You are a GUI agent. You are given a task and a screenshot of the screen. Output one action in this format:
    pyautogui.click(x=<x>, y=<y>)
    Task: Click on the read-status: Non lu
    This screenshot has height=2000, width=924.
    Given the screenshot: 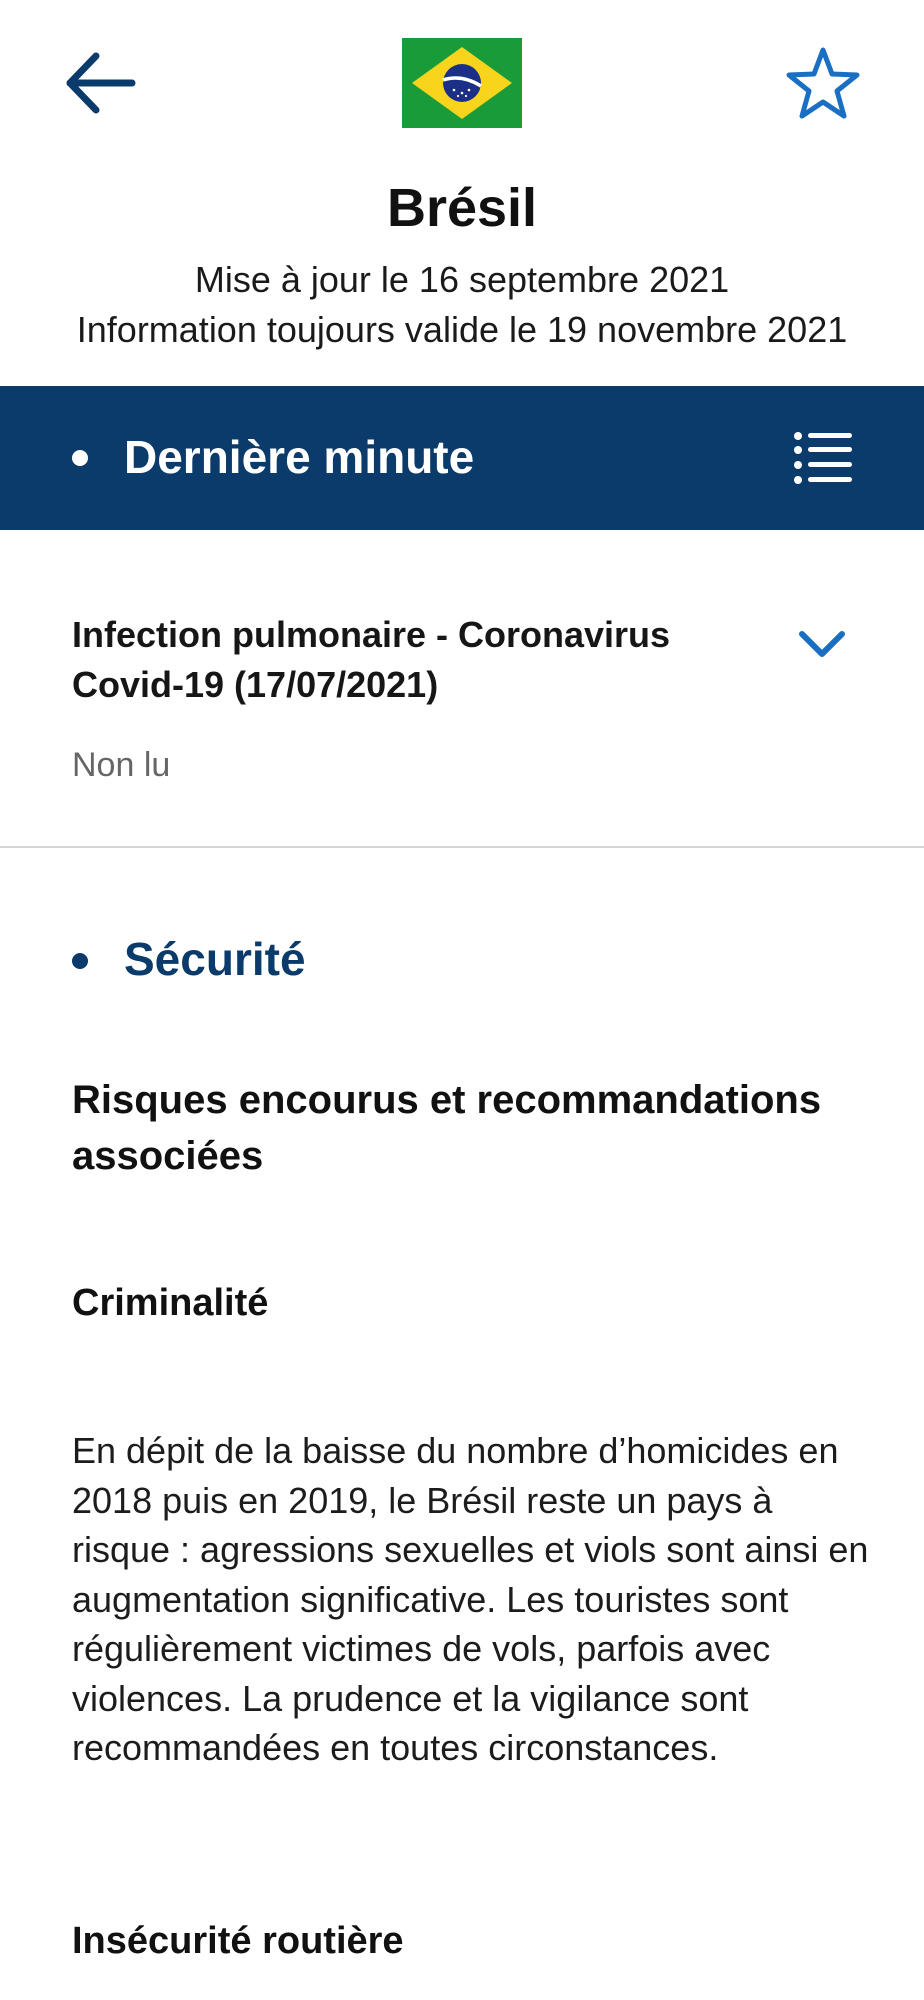 What is the action you would take?
    pyautogui.click(x=121, y=765)
    